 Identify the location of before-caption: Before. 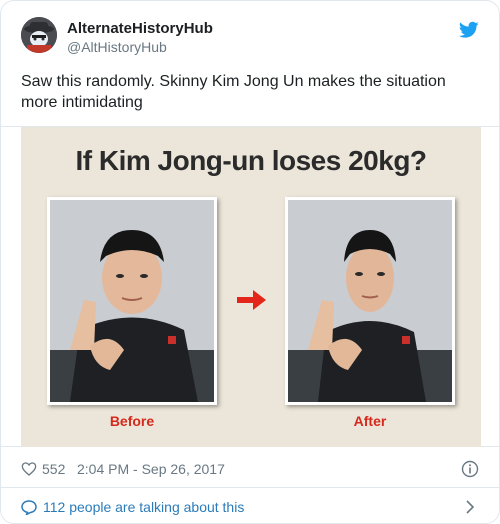
(132, 421).